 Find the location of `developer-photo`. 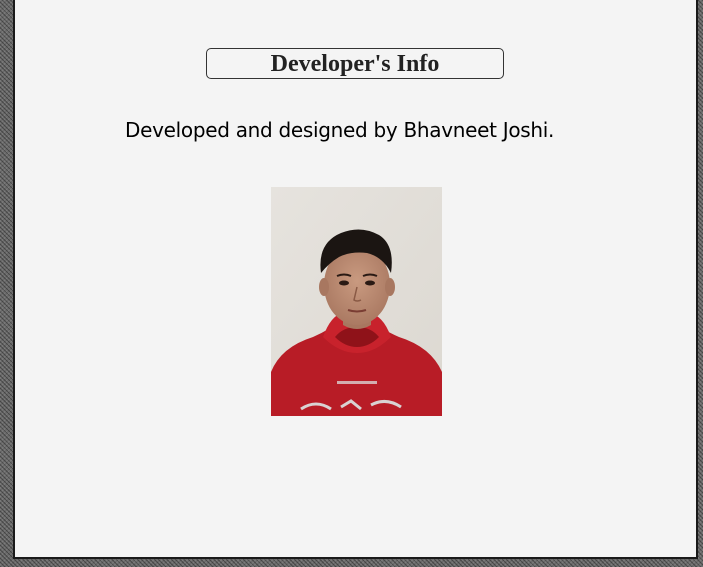

developer-photo is located at coordinates (356, 301).